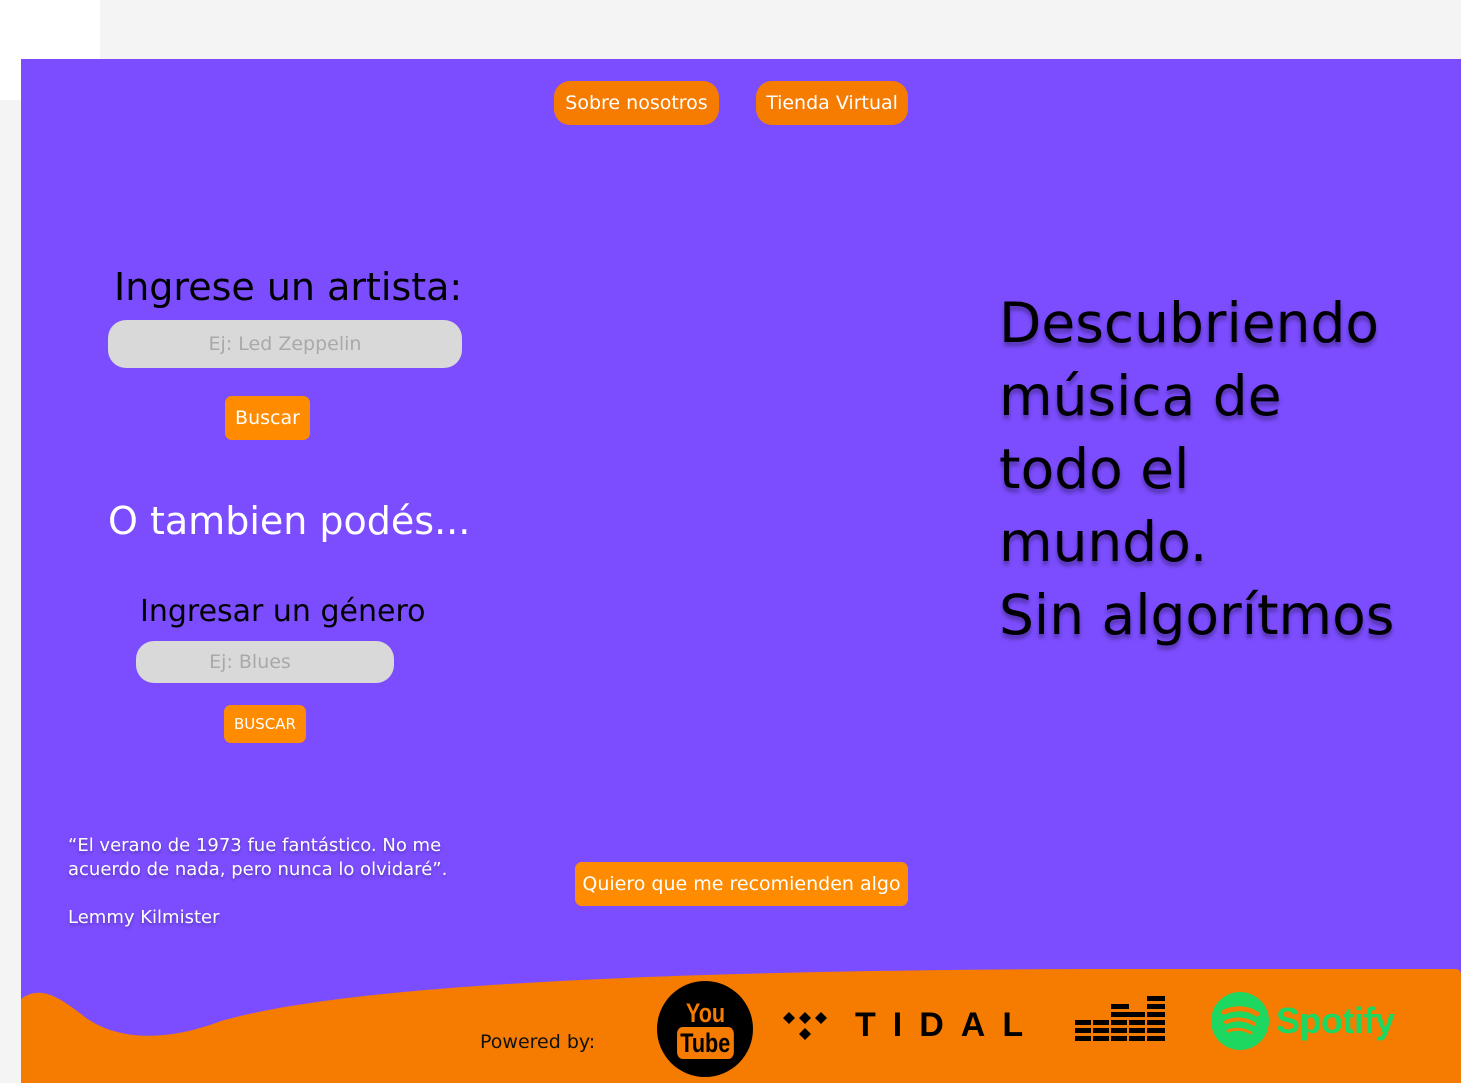 This screenshot has height=1083, width=1461. I want to click on tidal-logo: TIDAL, so click(947, 1025).